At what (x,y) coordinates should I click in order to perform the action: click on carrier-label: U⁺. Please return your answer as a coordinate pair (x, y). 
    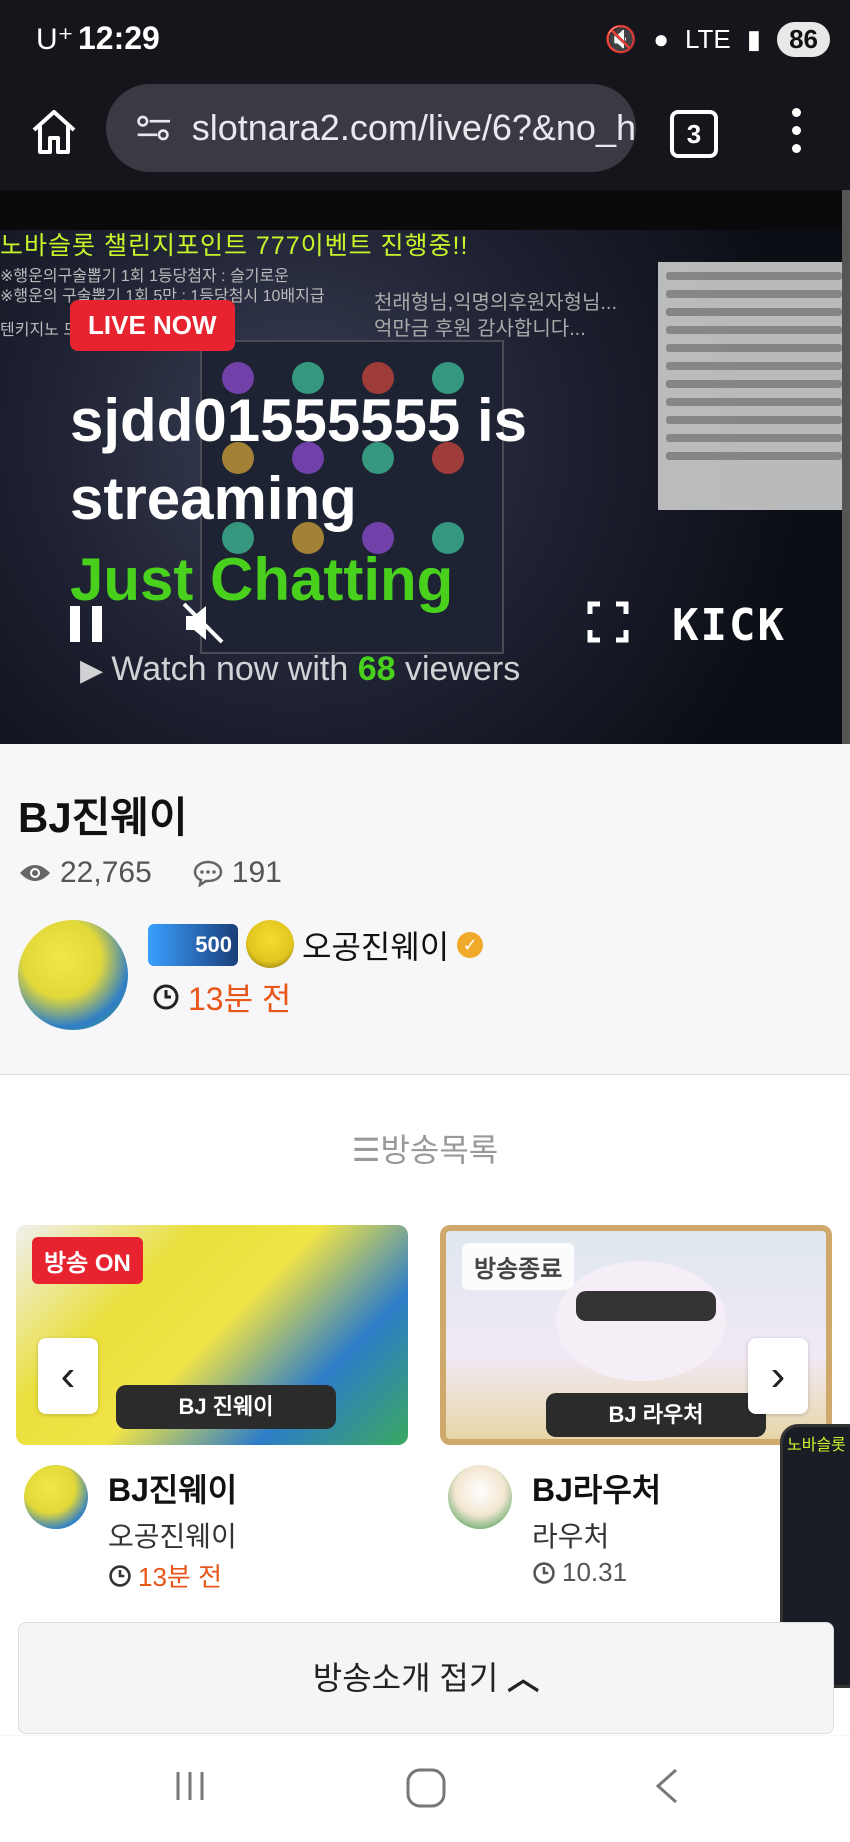
    Looking at the image, I should click on (55, 39).